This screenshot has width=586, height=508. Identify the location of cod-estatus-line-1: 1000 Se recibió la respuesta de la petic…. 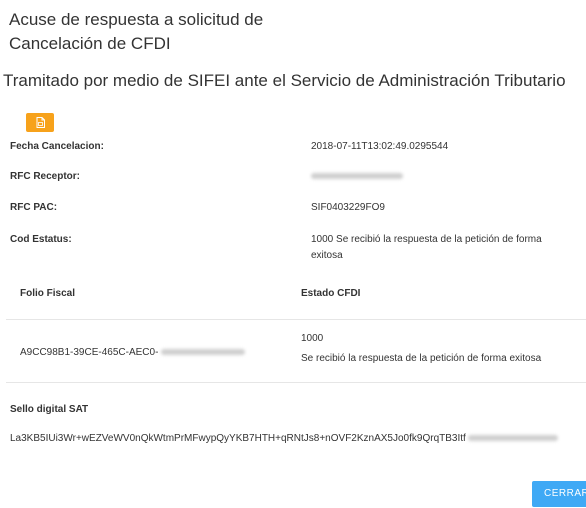
(426, 239).